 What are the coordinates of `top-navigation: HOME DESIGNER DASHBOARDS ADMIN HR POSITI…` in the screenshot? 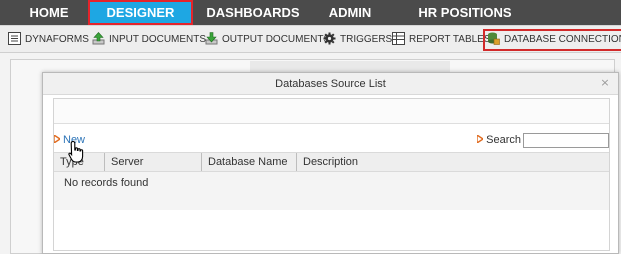 It's located at (310, 12).